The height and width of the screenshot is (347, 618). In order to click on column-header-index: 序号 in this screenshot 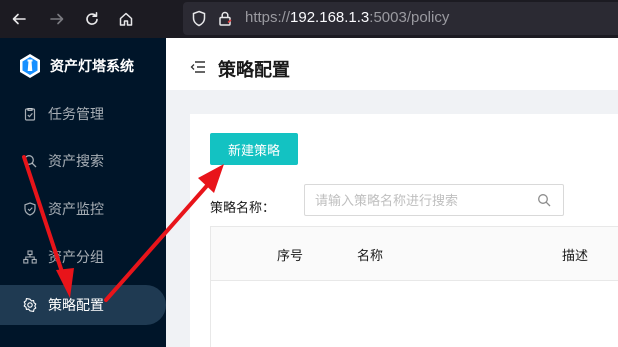, I will do `click(290, 256)`.